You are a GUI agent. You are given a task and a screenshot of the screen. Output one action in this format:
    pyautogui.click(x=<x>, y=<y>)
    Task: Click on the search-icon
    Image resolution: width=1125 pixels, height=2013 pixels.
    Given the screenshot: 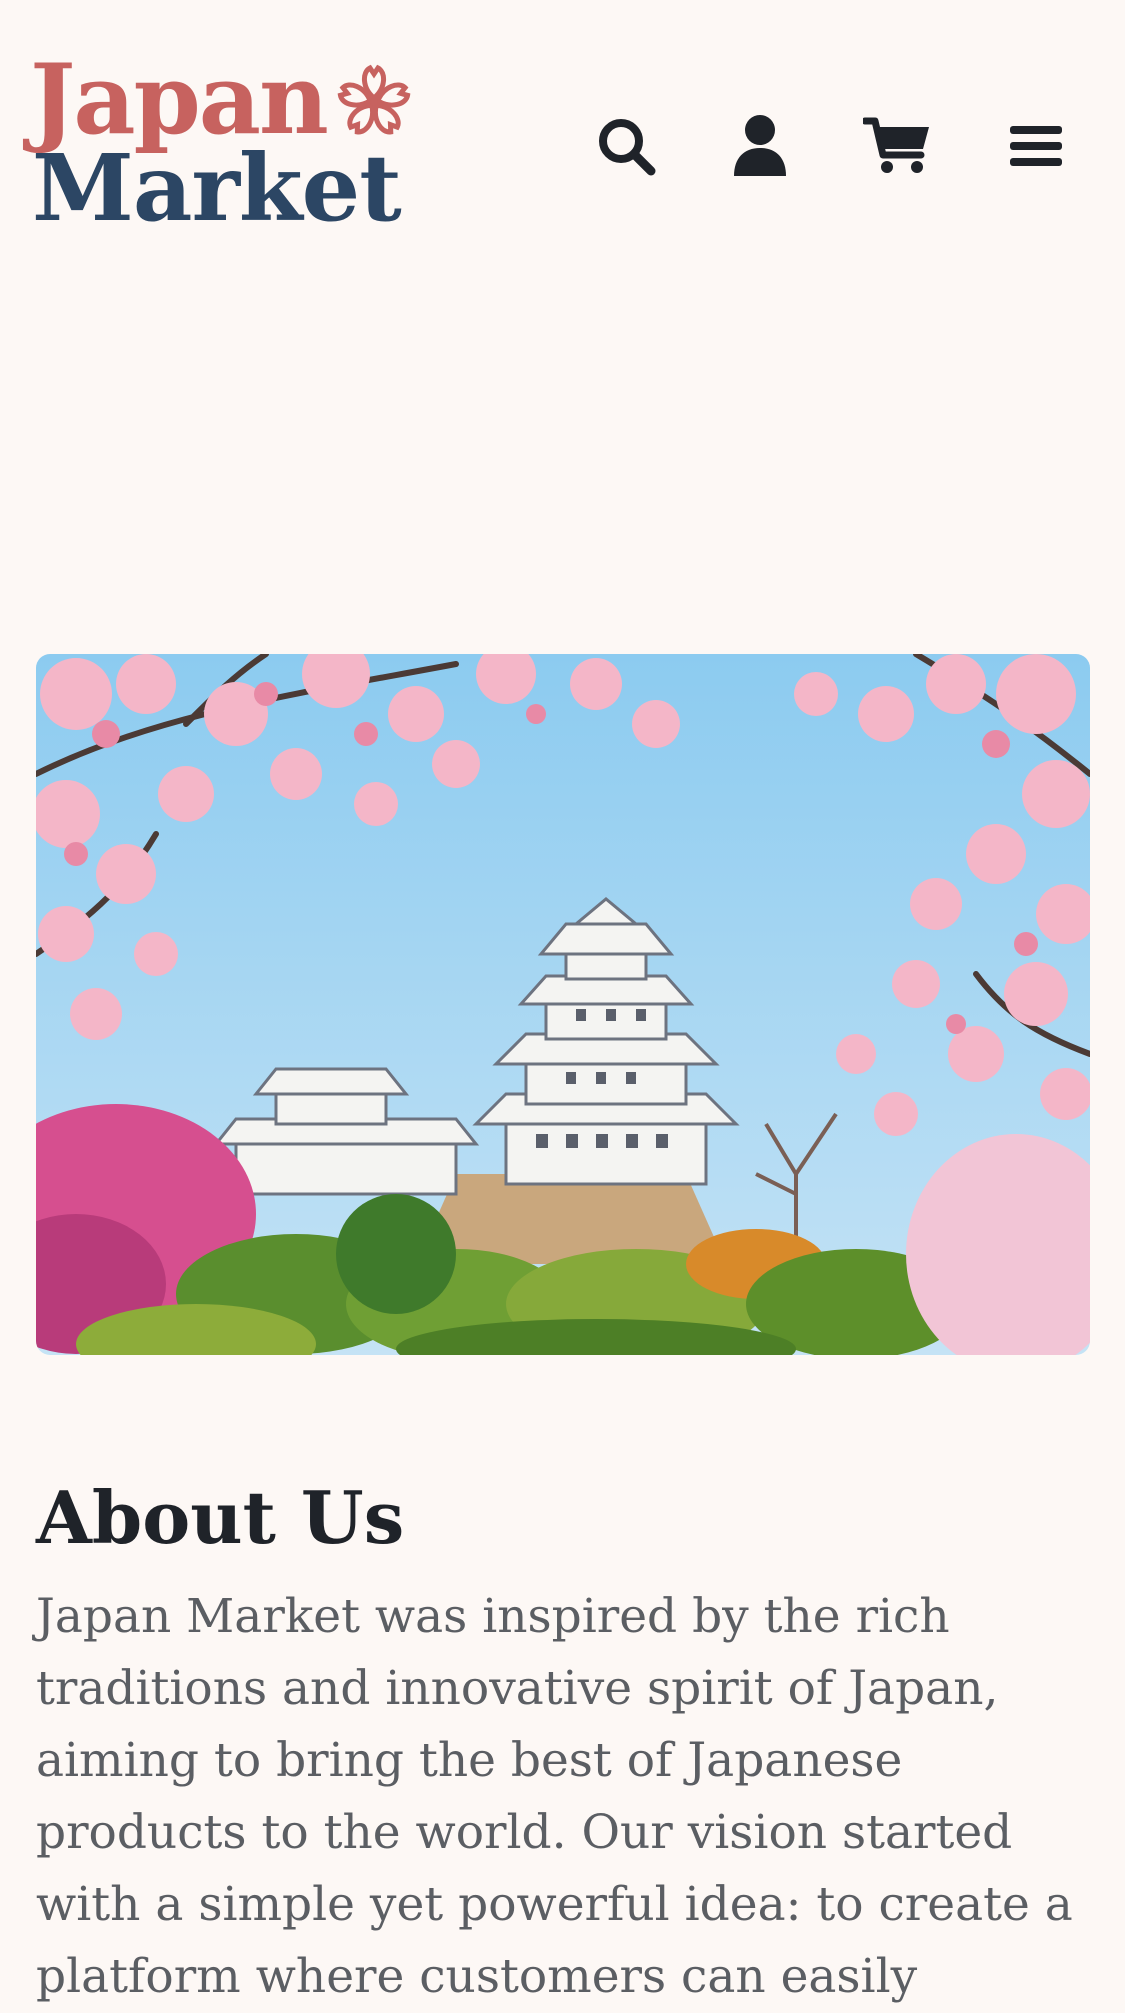 What is the action you would take?
    pyautogui.click(x=627, y=147)
    